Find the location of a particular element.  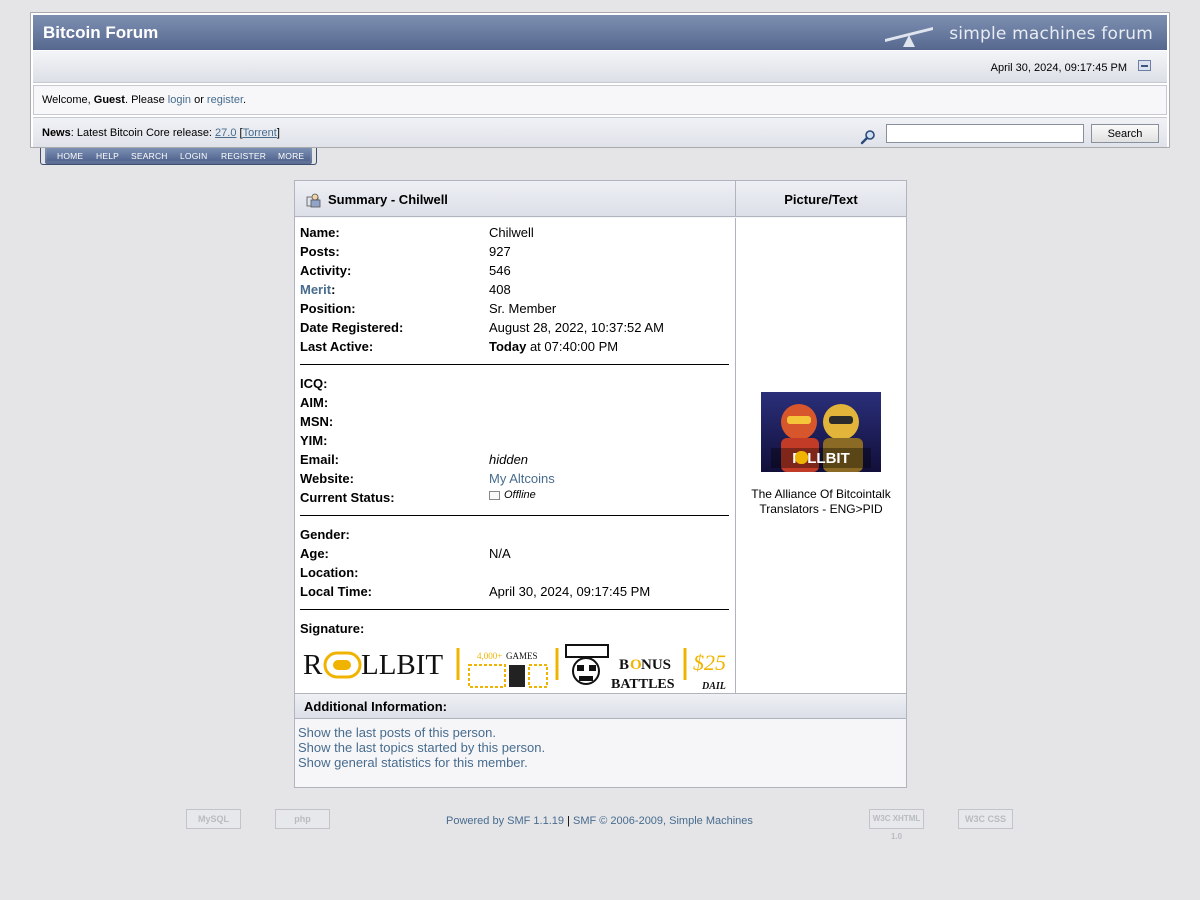

avatar: R LLBIT is located at coordinates (821, 432).